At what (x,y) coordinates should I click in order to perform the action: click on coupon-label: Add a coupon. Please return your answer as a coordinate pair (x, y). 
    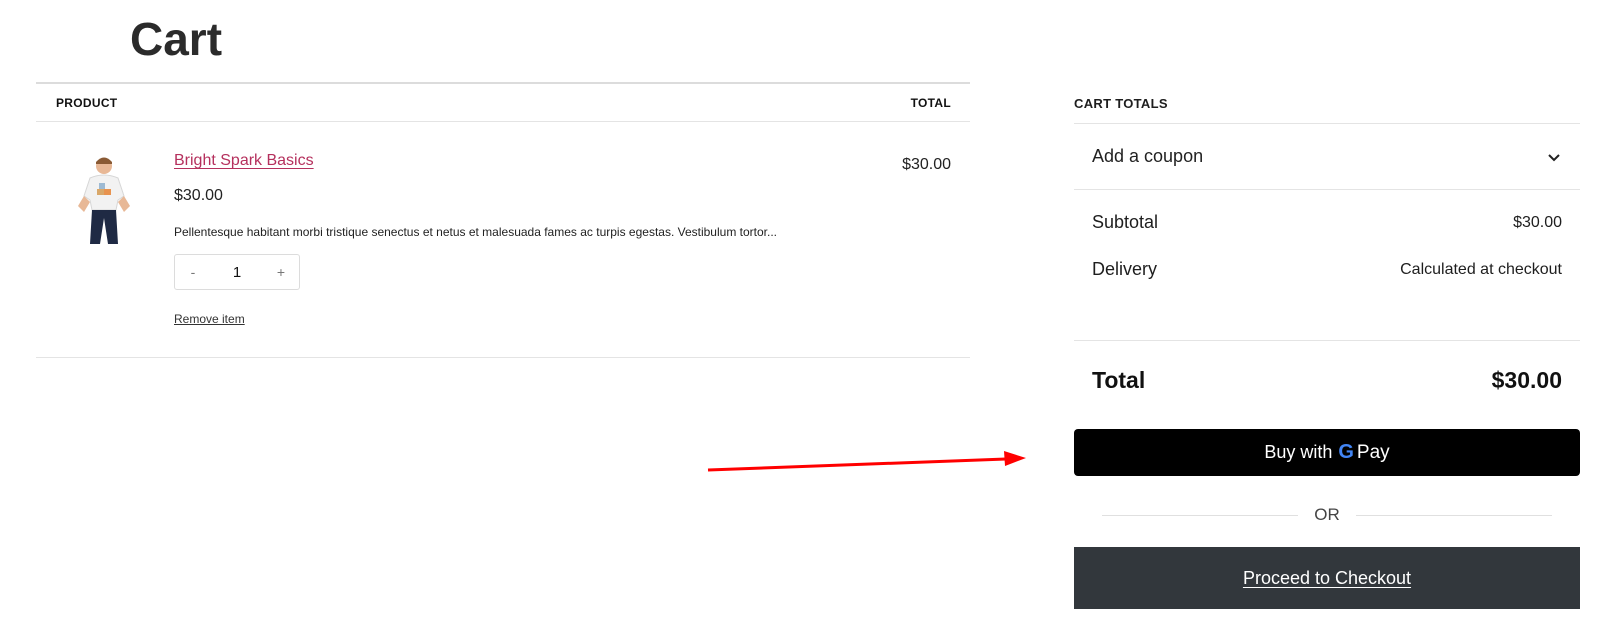
    Looking at the image, I should click on (1148, 156).